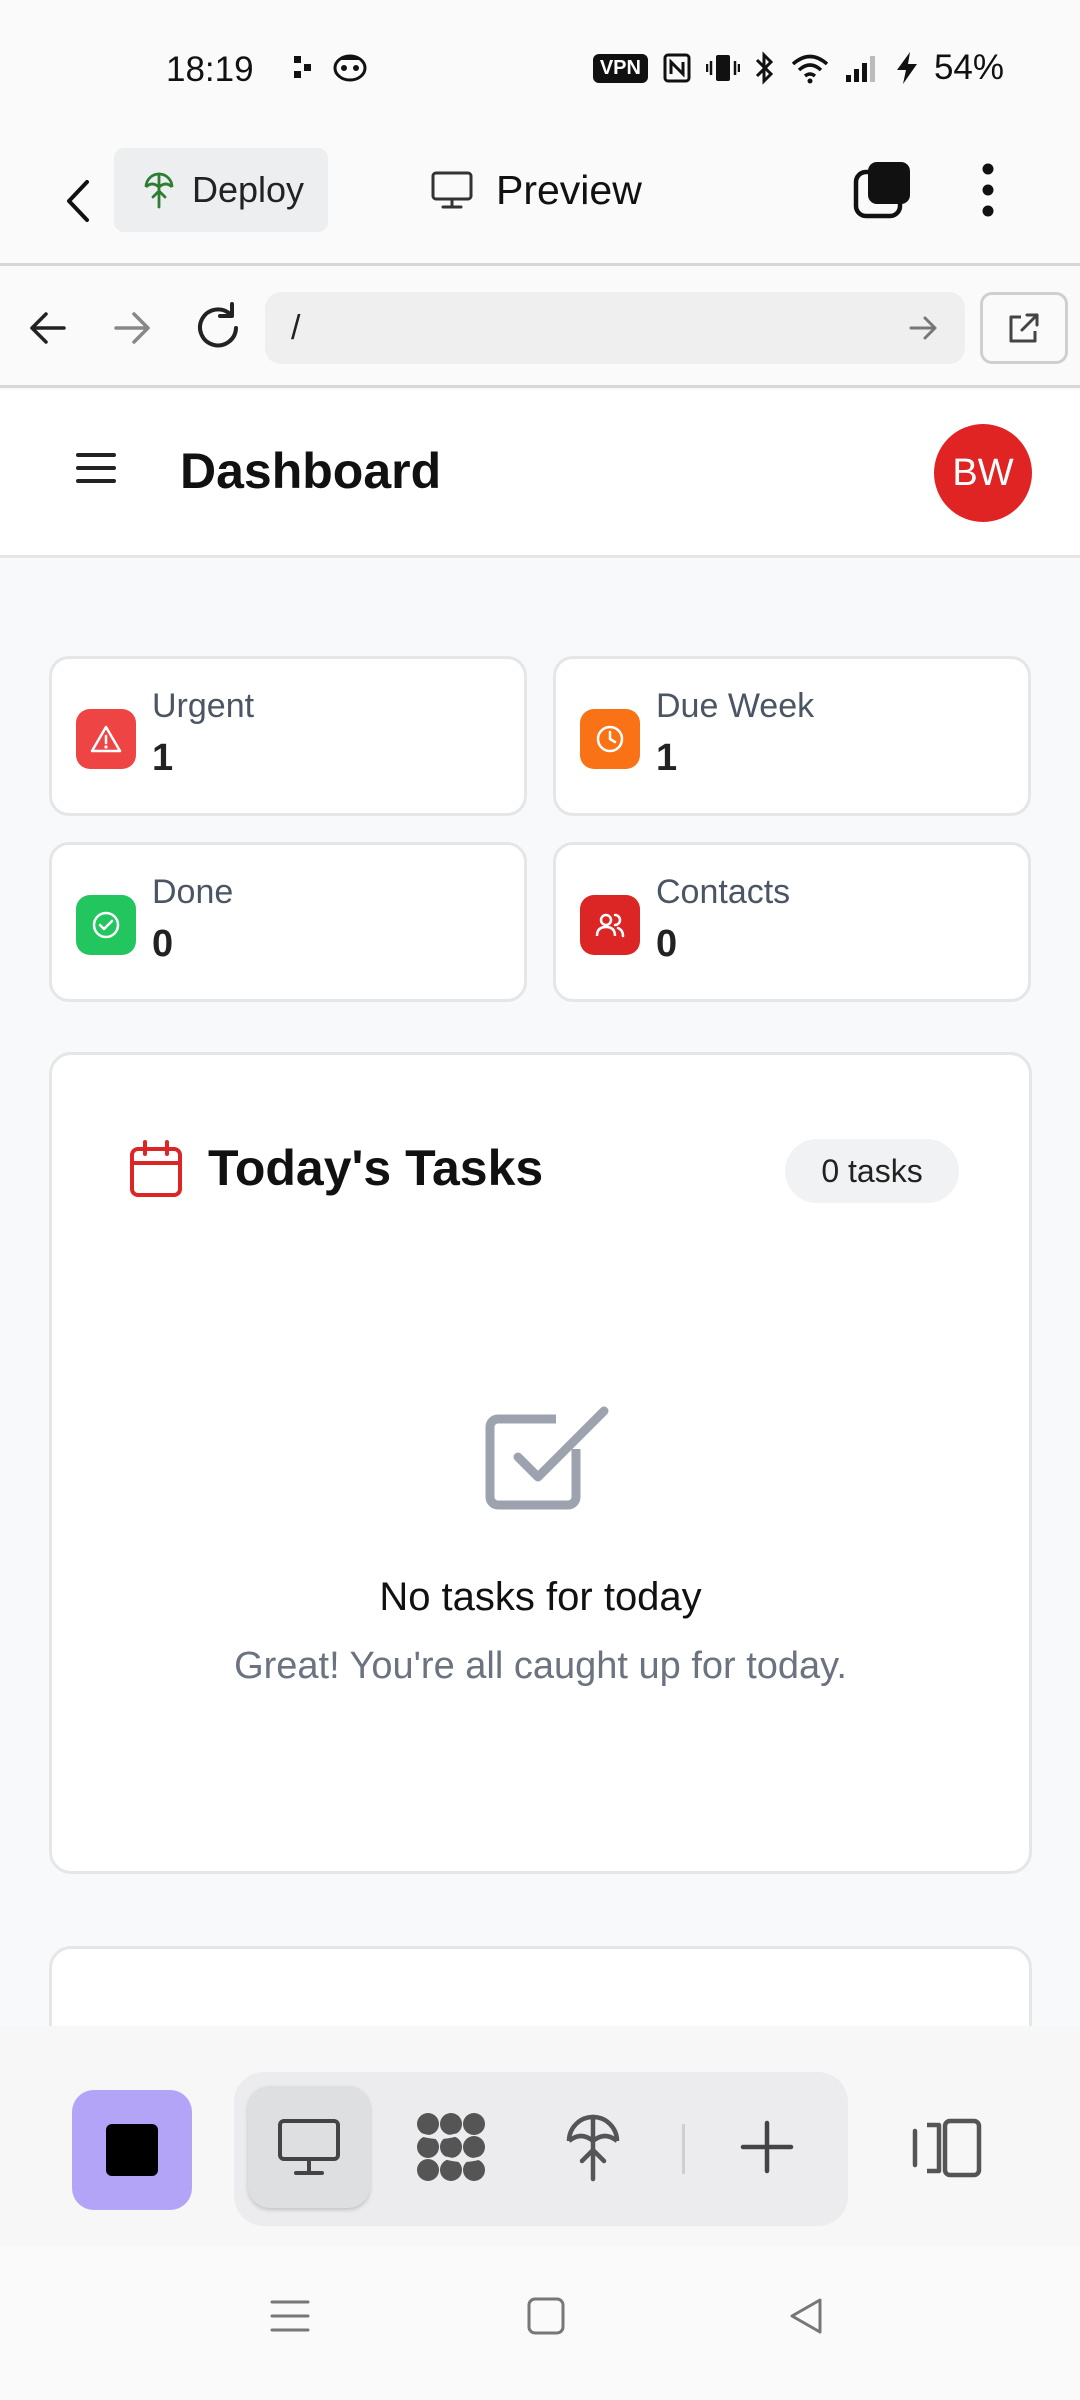  I want to click on calendar-icon, so click(156, 1168).